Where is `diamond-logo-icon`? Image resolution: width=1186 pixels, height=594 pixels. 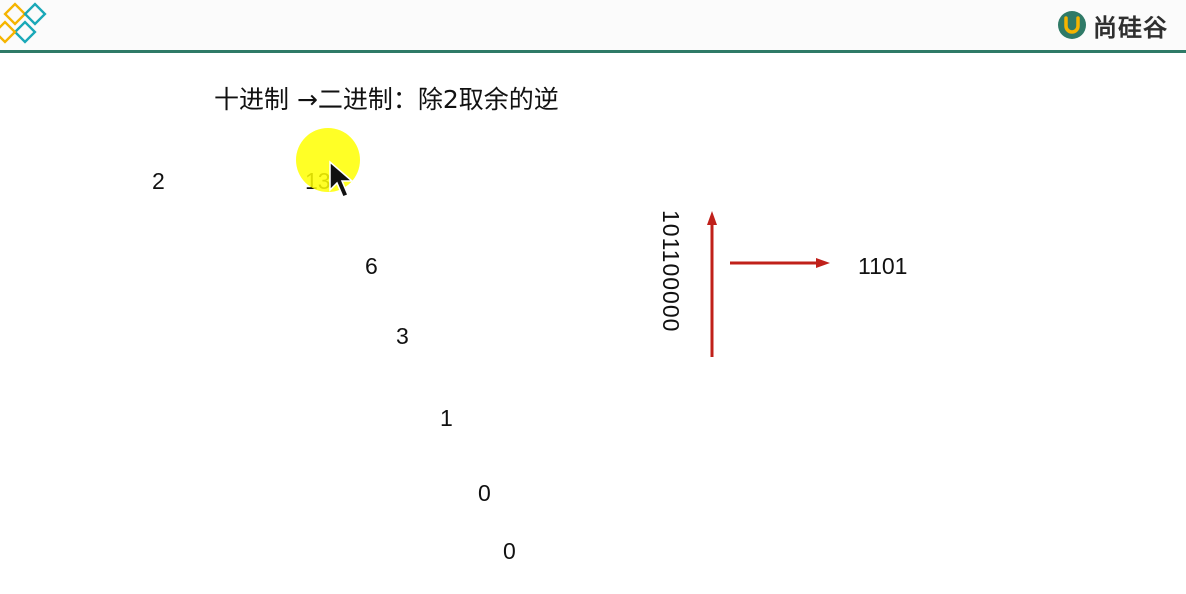 diamond-logo-icon is located at coordinates (23, 23).